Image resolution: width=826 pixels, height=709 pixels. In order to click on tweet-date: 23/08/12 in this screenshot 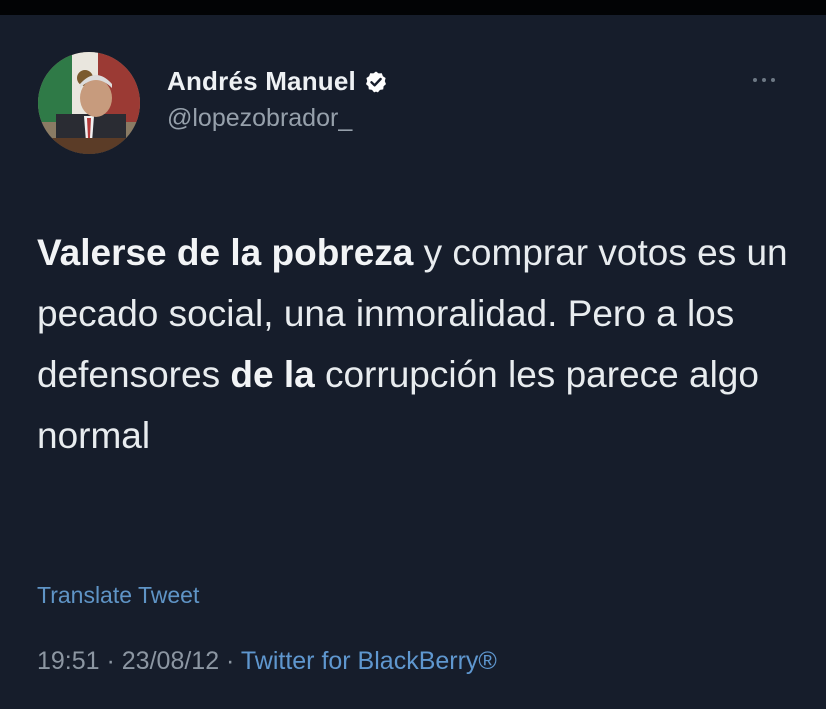, I will do `click(170, 661)`.